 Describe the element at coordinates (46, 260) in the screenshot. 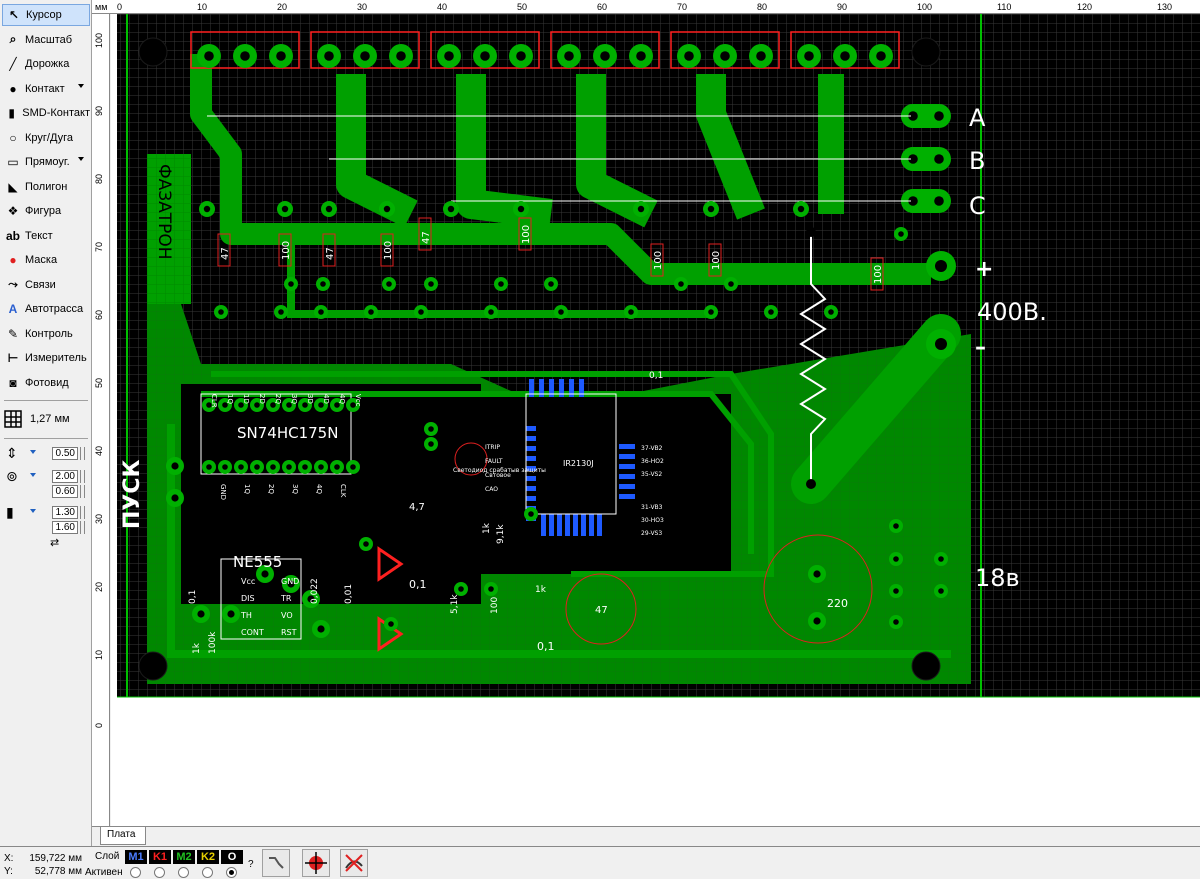

I see `tool-mask: ● Маска` at that location.